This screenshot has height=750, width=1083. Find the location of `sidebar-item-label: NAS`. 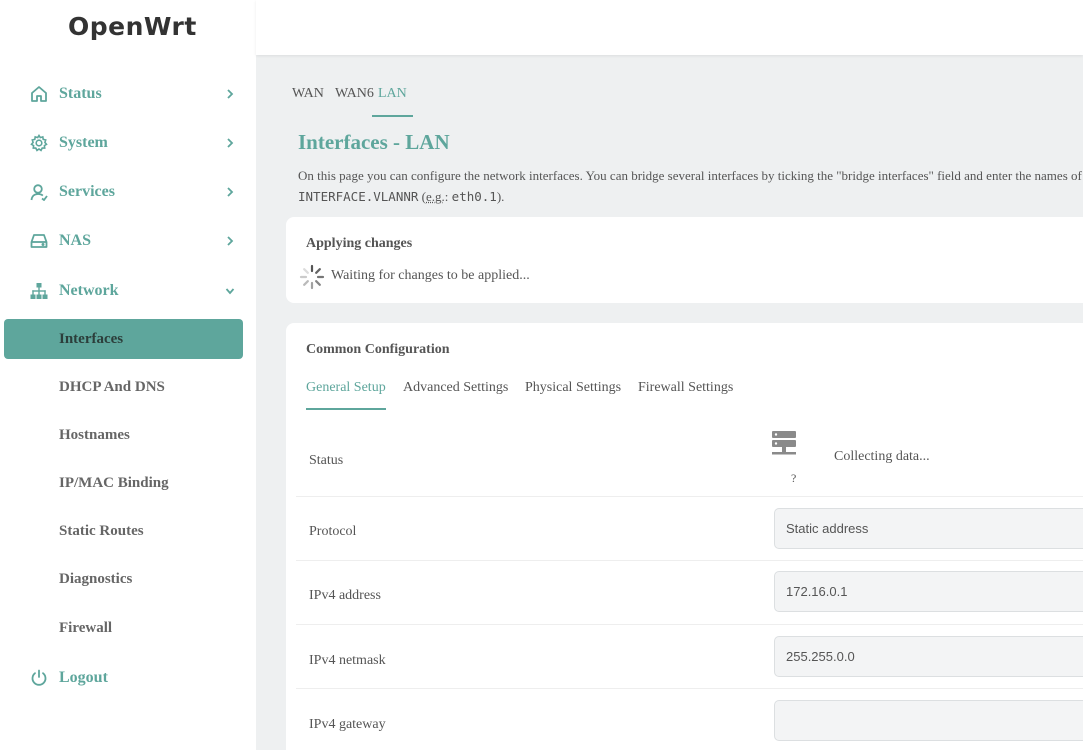

sidebar-item-label: NAS is located at coordinates (75, 240).